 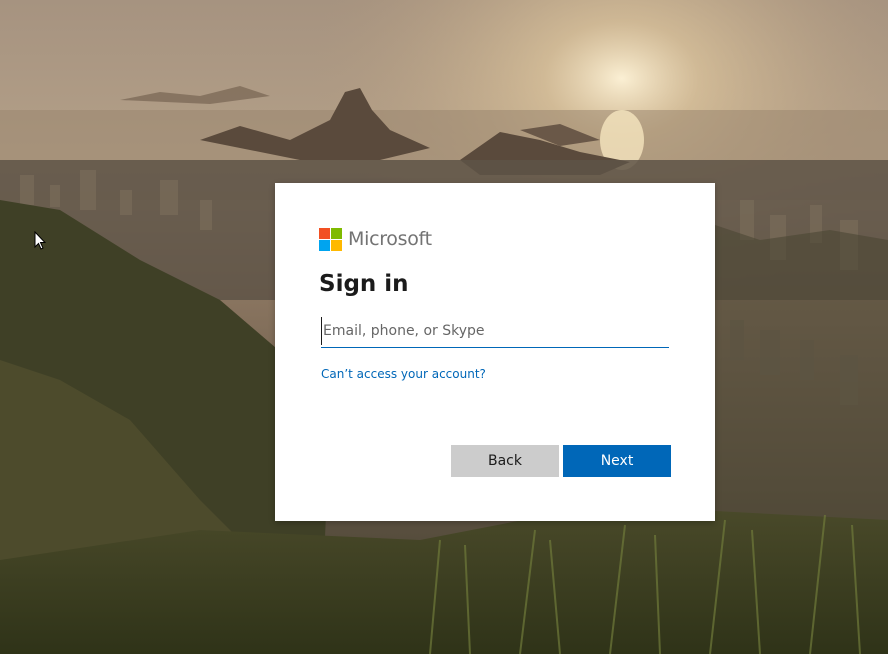 I want to click on next-button: Next, so click(x=617, y=461).